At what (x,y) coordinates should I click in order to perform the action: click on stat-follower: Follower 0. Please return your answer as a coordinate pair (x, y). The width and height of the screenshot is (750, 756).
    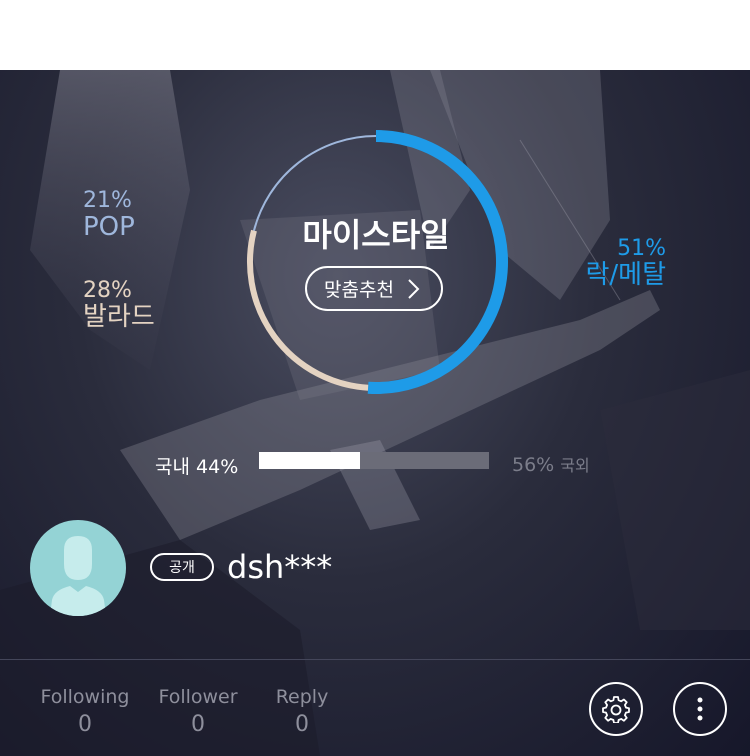
    Looking at the image, I should click on (198, 711).